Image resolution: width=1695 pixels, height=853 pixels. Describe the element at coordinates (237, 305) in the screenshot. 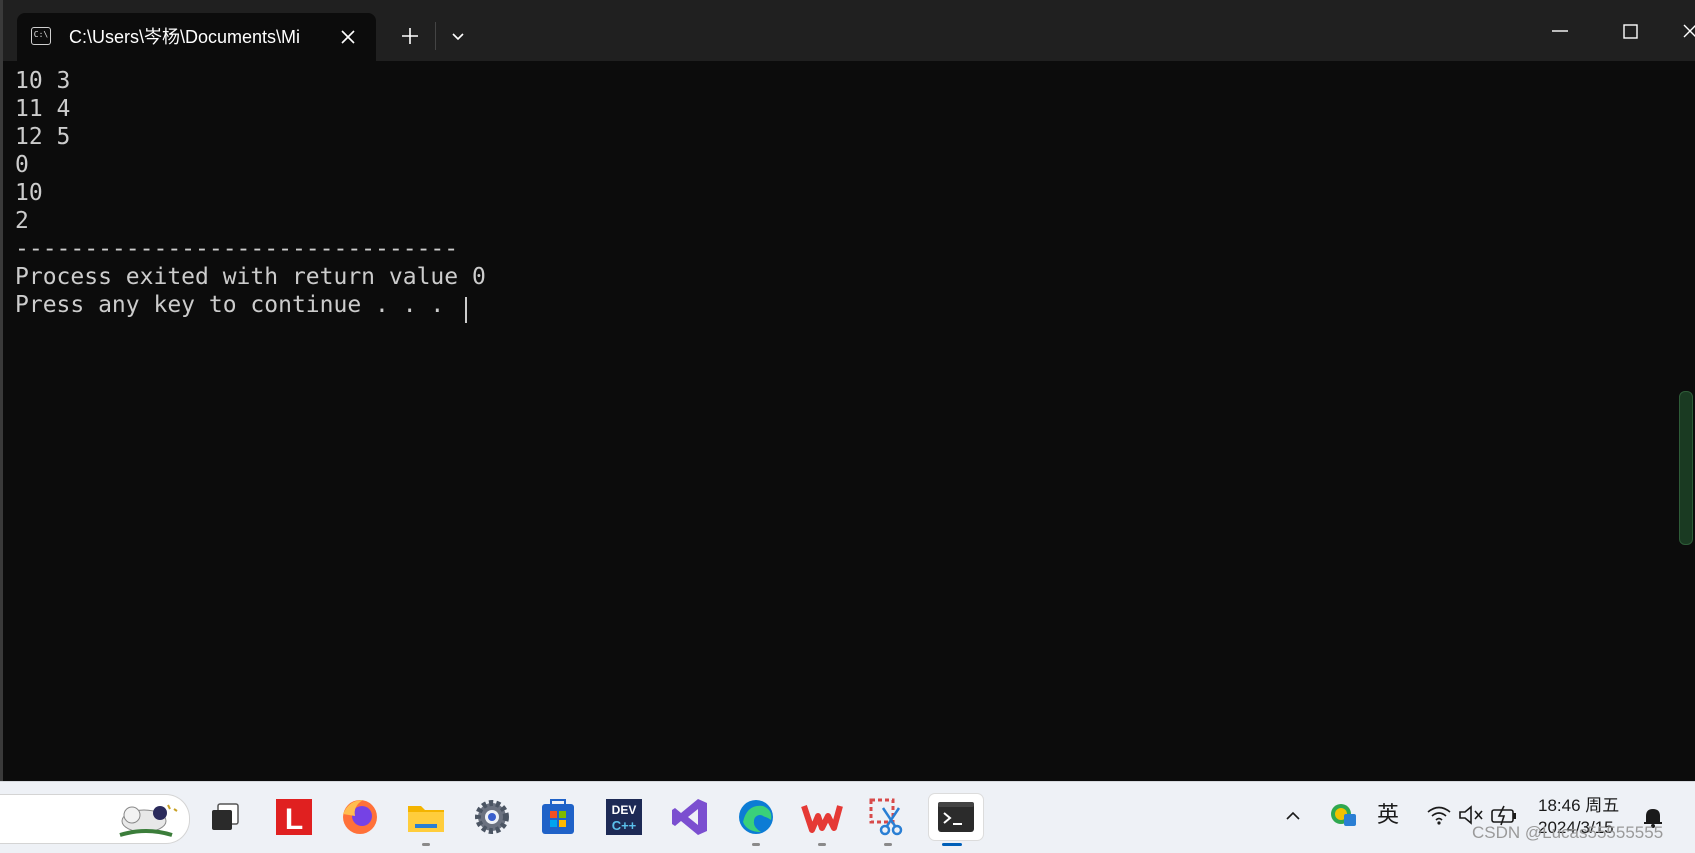

I see `console-prompt-line: Press any key to continue . . .` at that location.